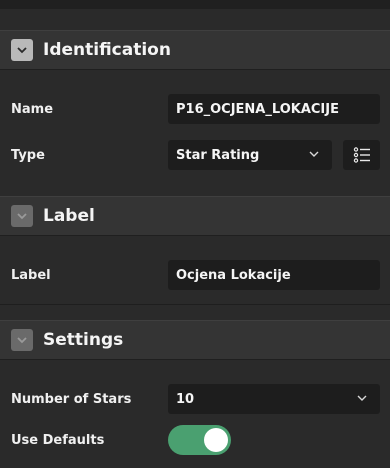 The width and height of the screenshot is (390, 468). Describe the element at coordinates (216, 440) in the screenshot. I see `toggle-knob` at that location.